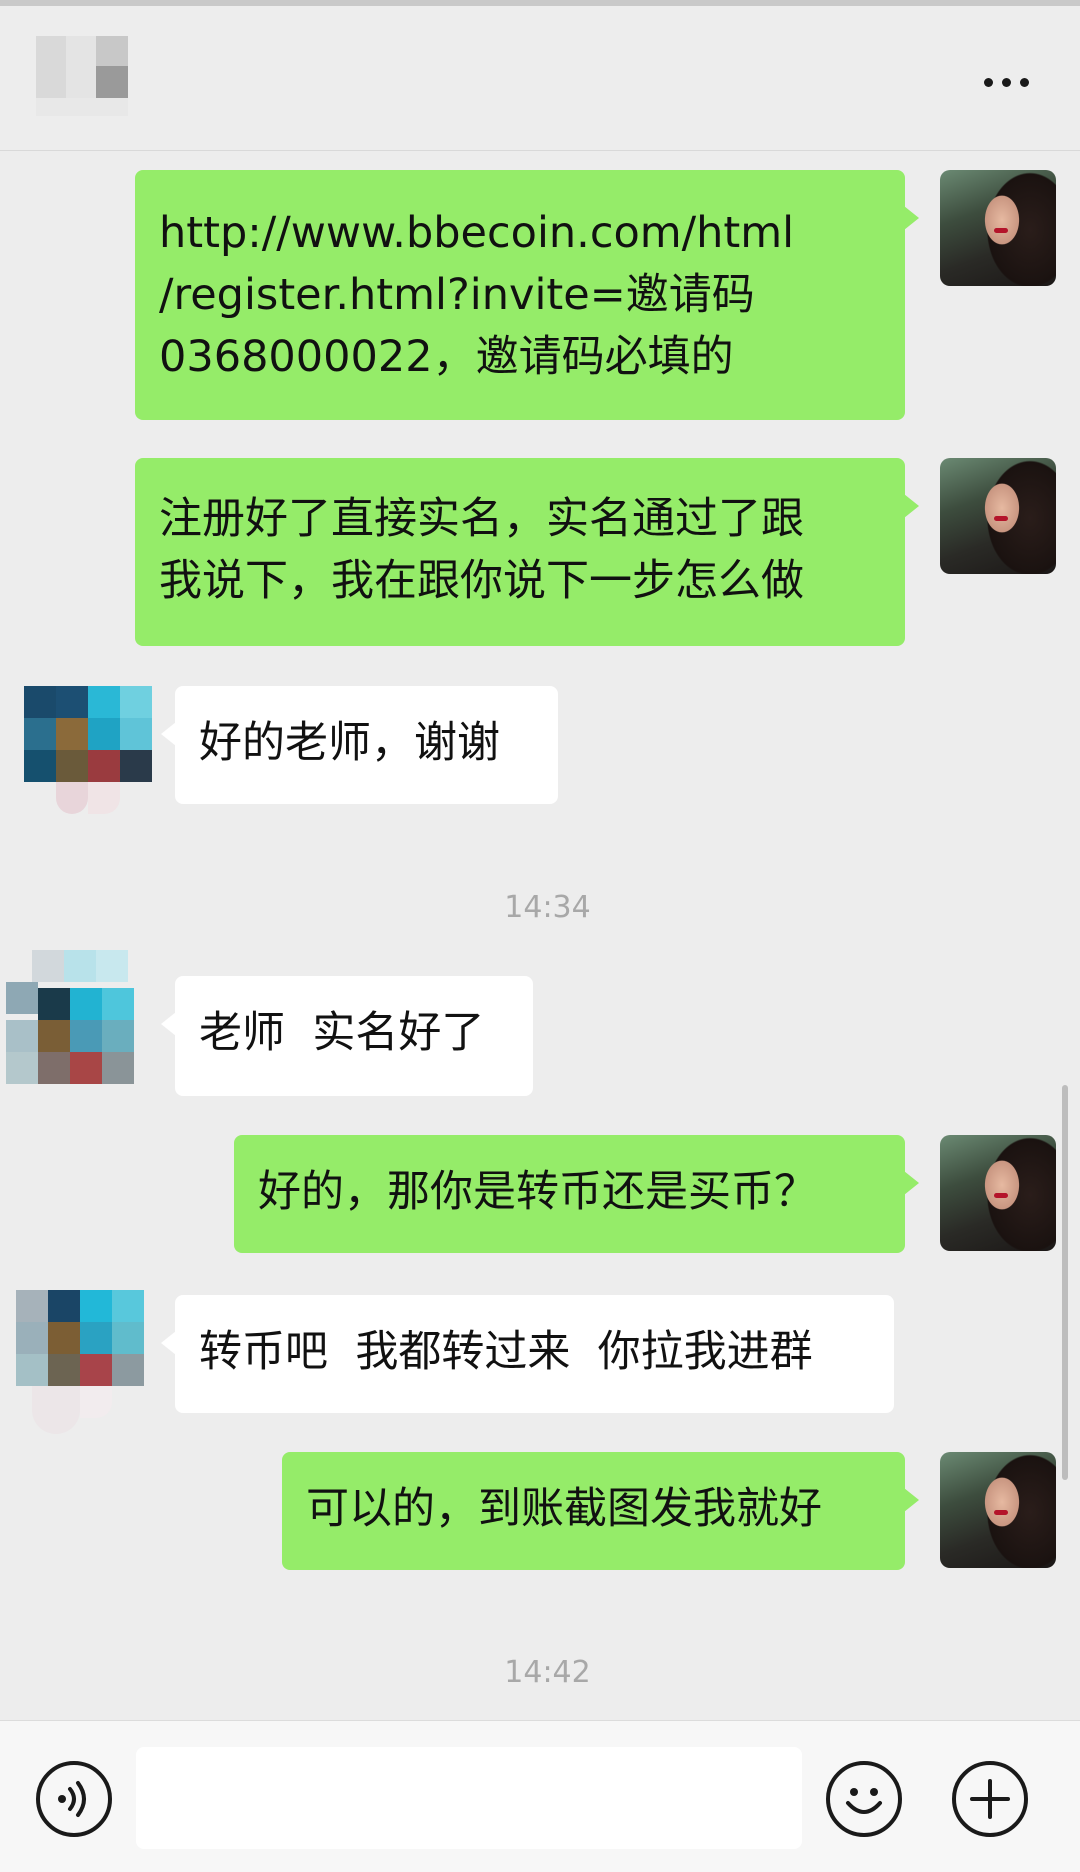 The width and height of the screenshot is (1080, 1872). What do you see at coordinates (95, 76) in the screenshot?
I see `blurred-chat-title` at bounding box center [95, 76].